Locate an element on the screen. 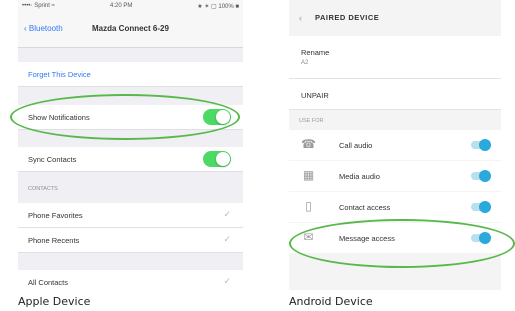  forget-device-link: Forget This Device is located at coordinates (59, 74).